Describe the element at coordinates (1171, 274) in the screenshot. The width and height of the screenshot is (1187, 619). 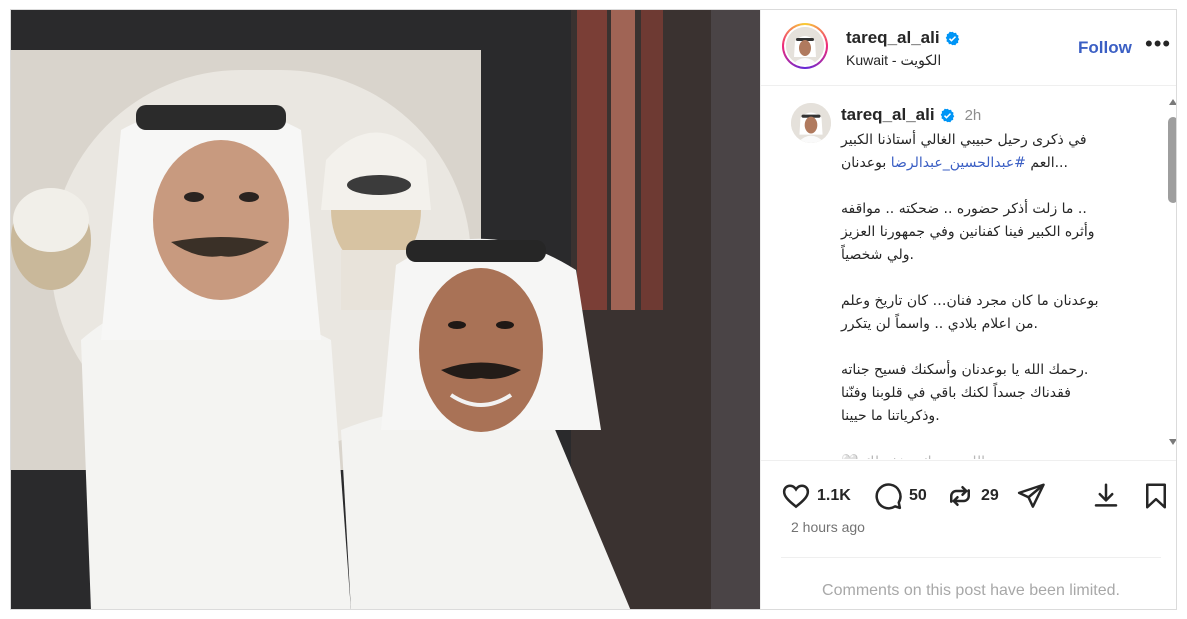
I see `caption-scrollbar` at that location.